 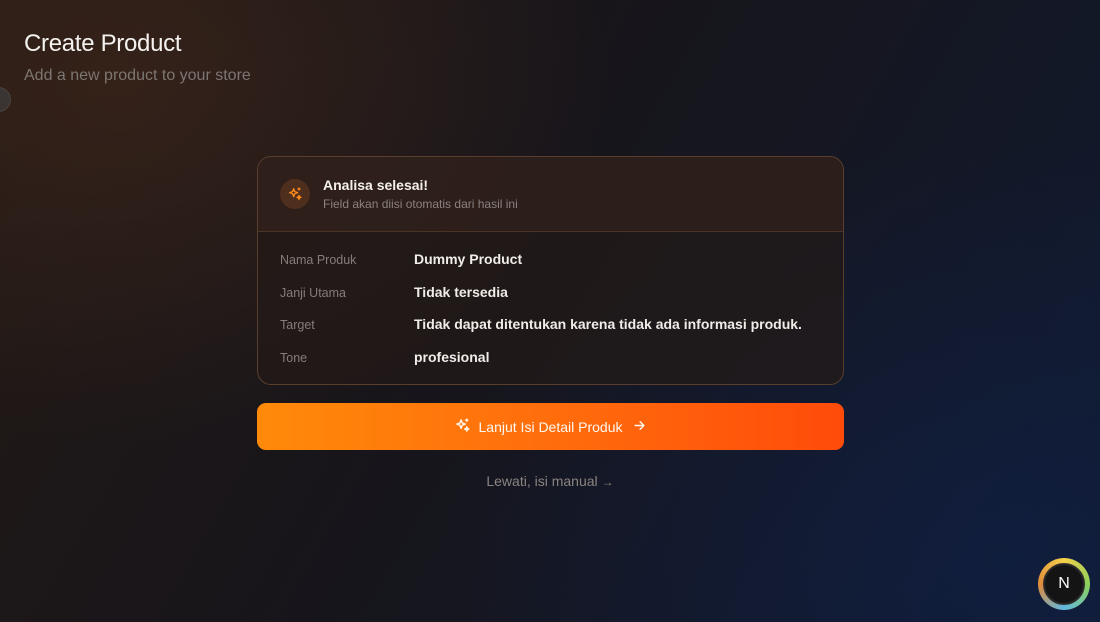 What do you see at coordinates (639, 427) in the screenshot?
I see `arrow-right-icon` at bounding box center [639, 427].